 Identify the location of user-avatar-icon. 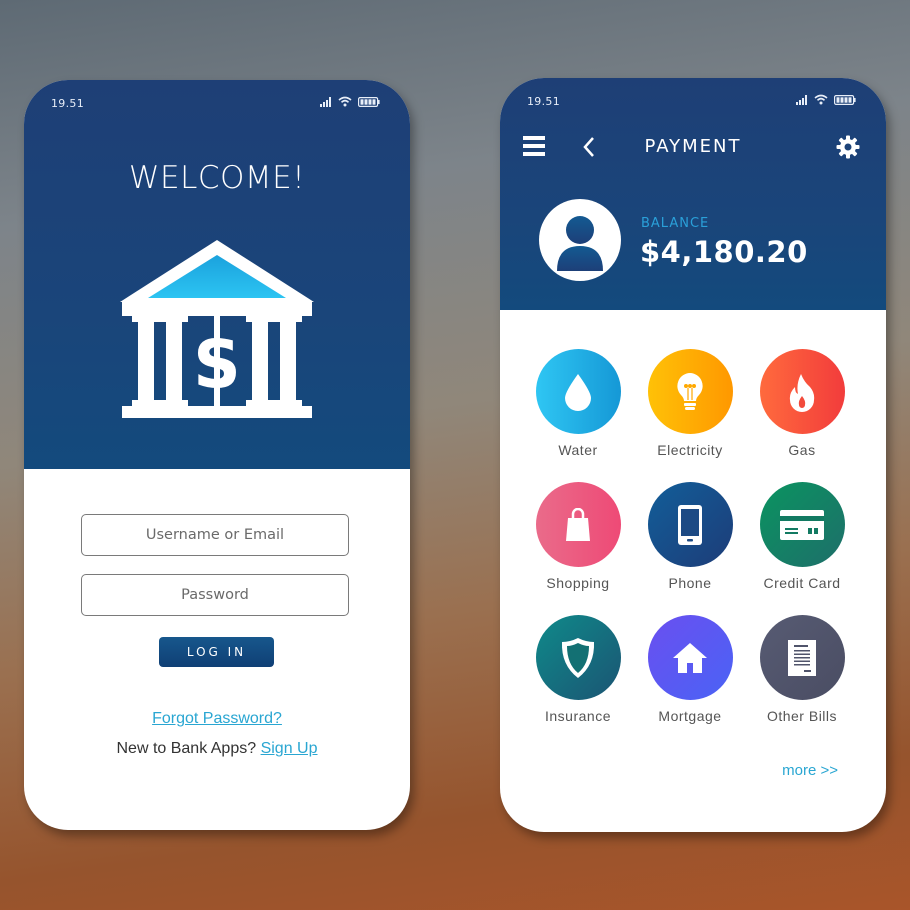
(580, 243).